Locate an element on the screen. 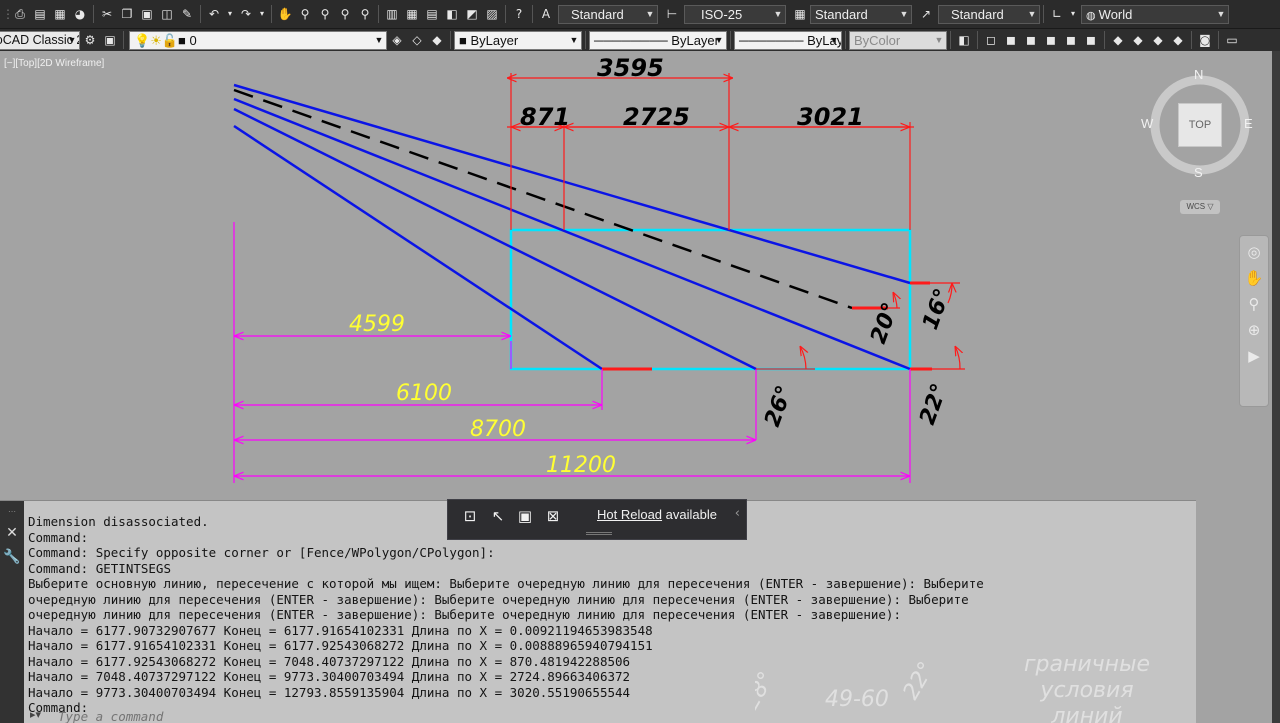 This screenshot has width=1280, height=723. shade-modes-icon: ◧ is located at coordinates (964, 40).